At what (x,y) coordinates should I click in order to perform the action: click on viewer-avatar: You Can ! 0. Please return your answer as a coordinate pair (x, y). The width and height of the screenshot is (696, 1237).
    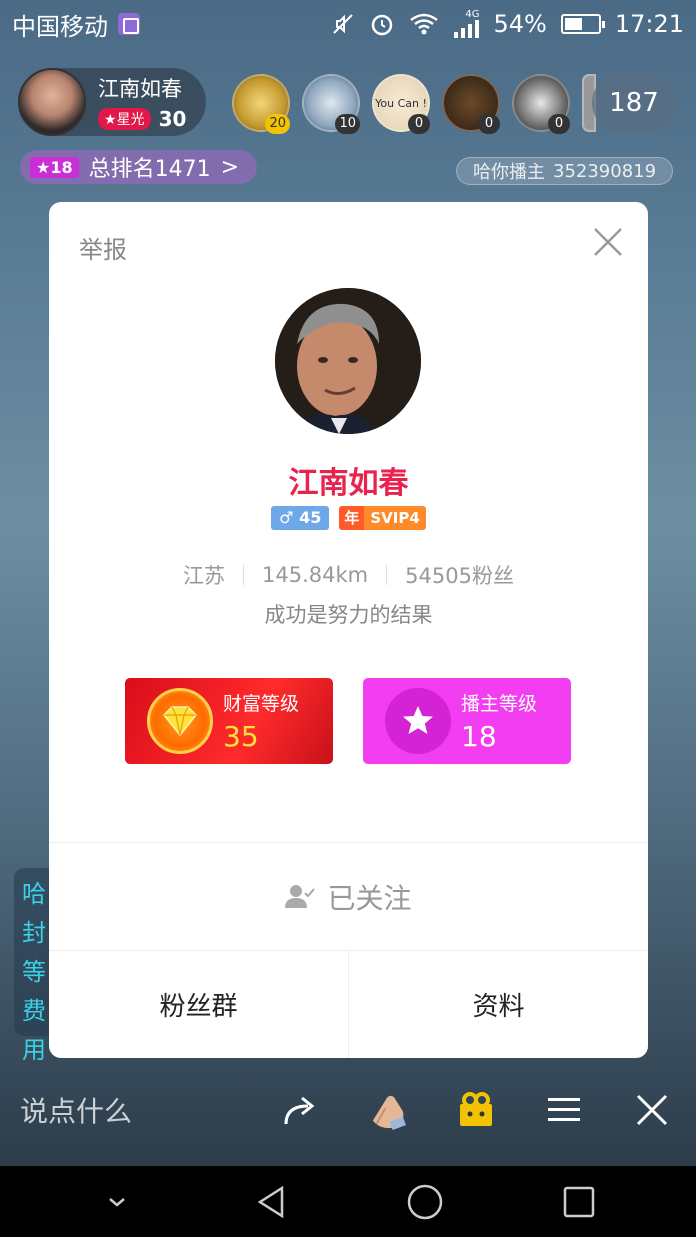
    Looking at the image, I should click on (401, 104).